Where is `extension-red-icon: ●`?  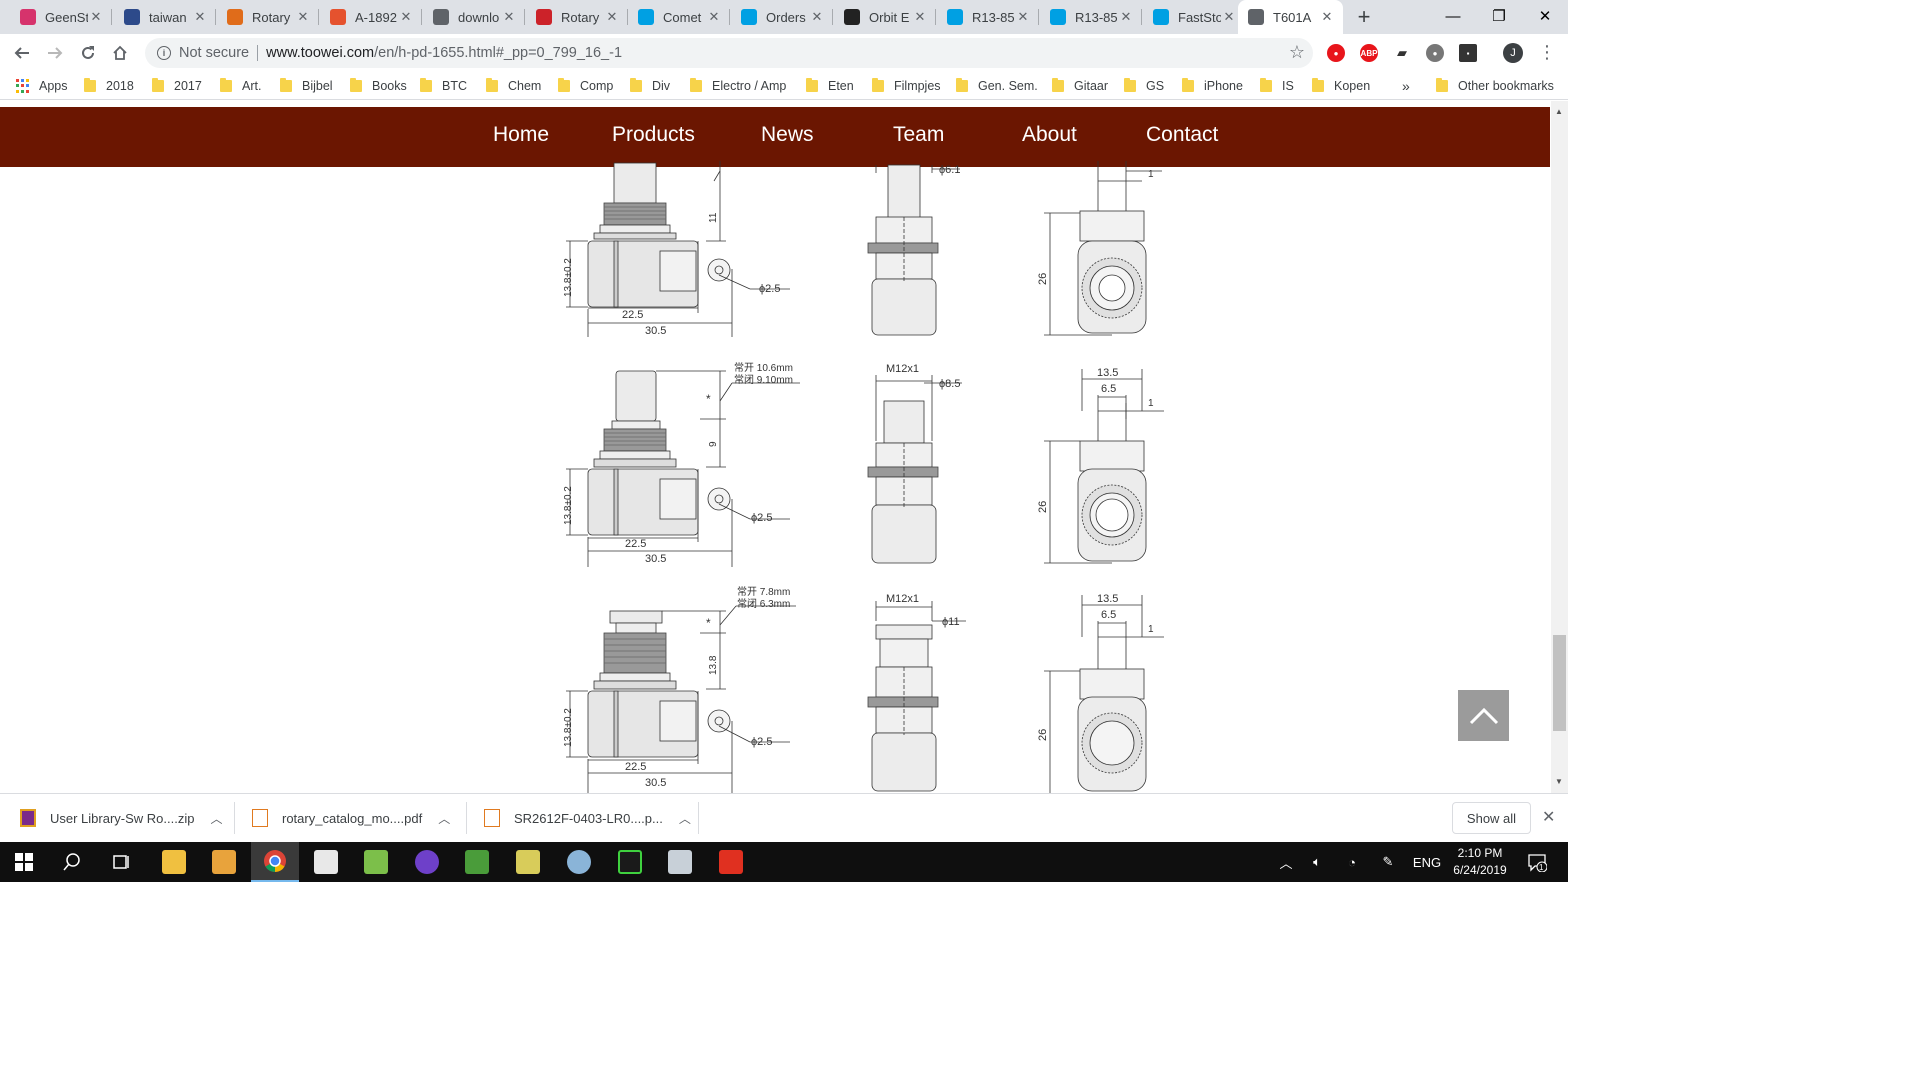
extension-red-icon: ● is located at coordinates (1336, 53).